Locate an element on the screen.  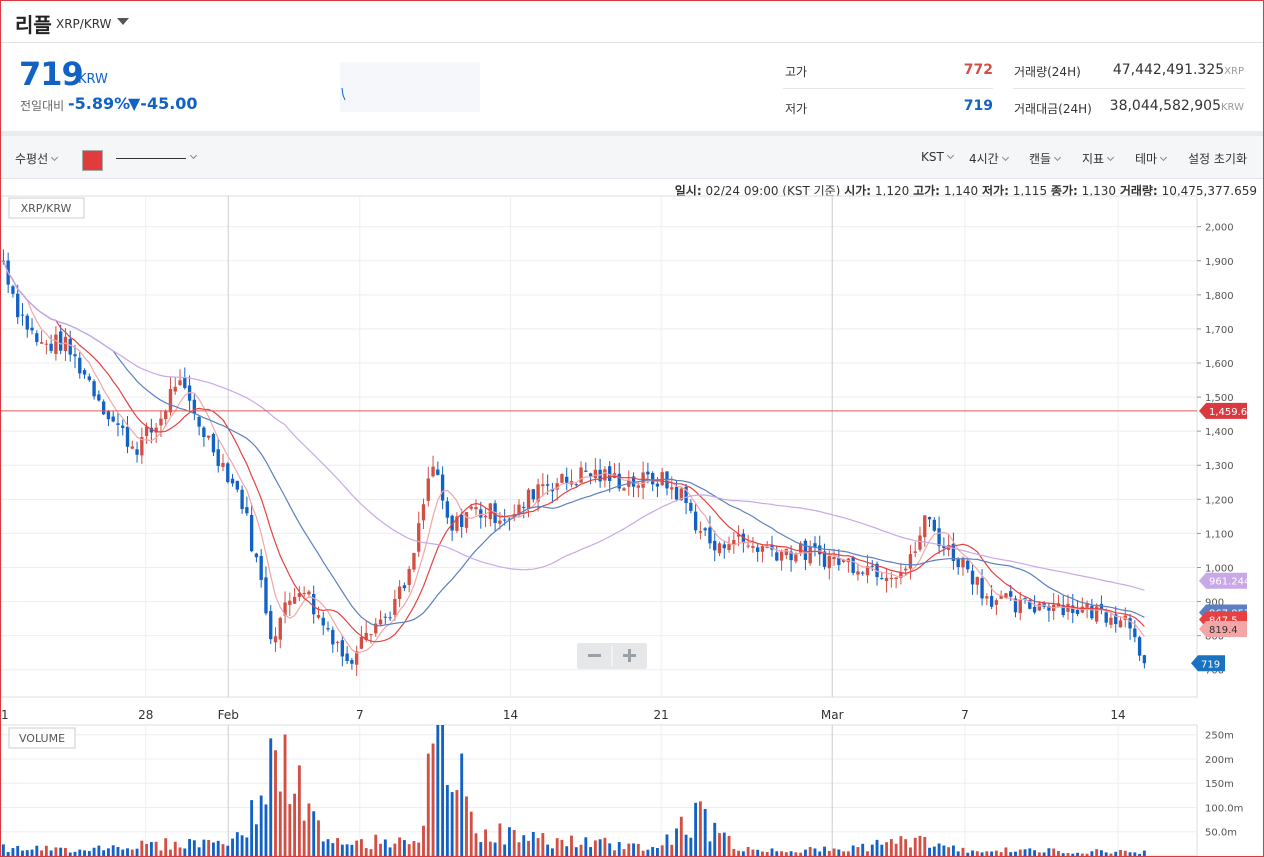
x-tick-label: Mar is located at coordinates (832, 715).